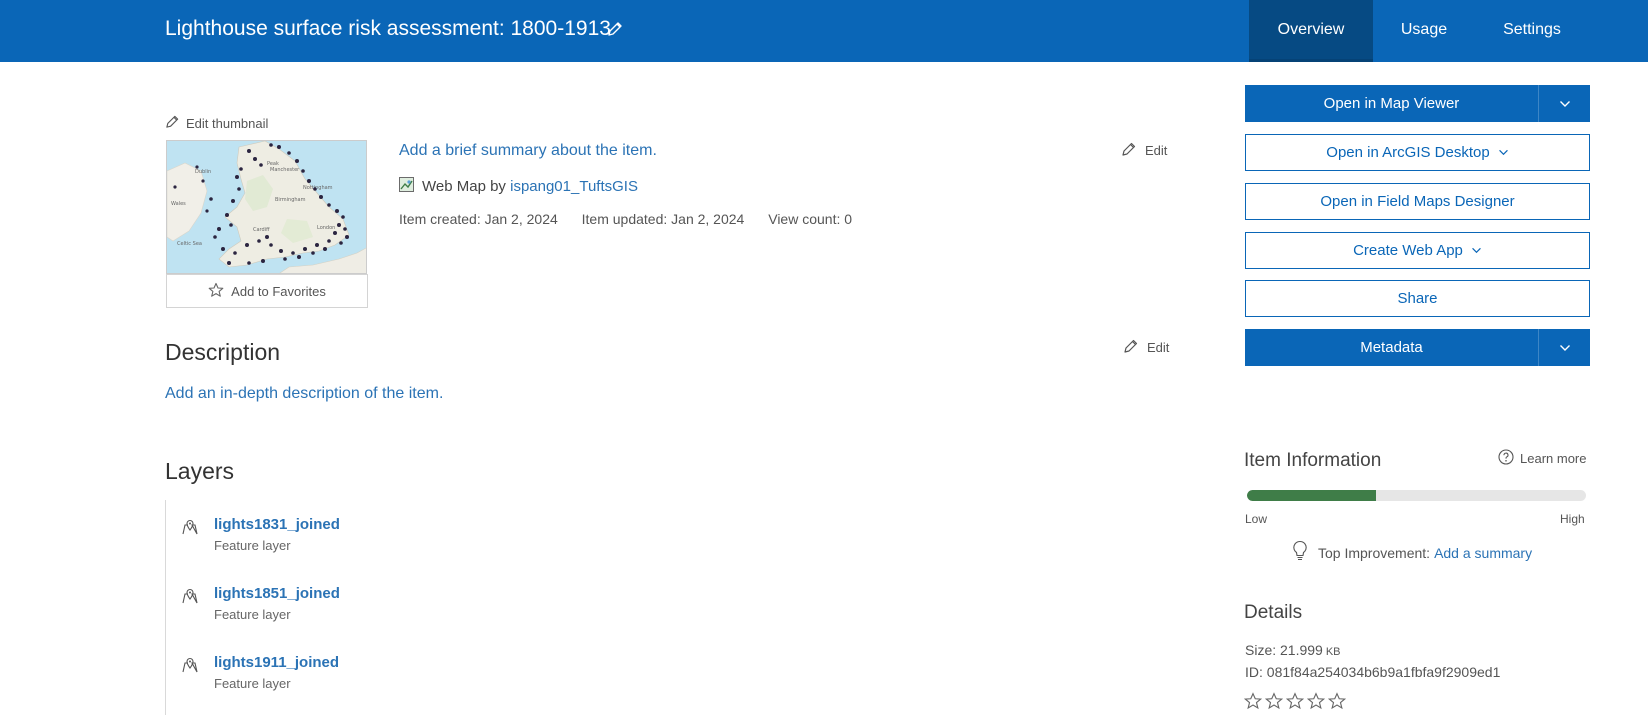 The image size is (1648, 725). I want to click on svg-text: Celtic Sea, so click(189, 244).